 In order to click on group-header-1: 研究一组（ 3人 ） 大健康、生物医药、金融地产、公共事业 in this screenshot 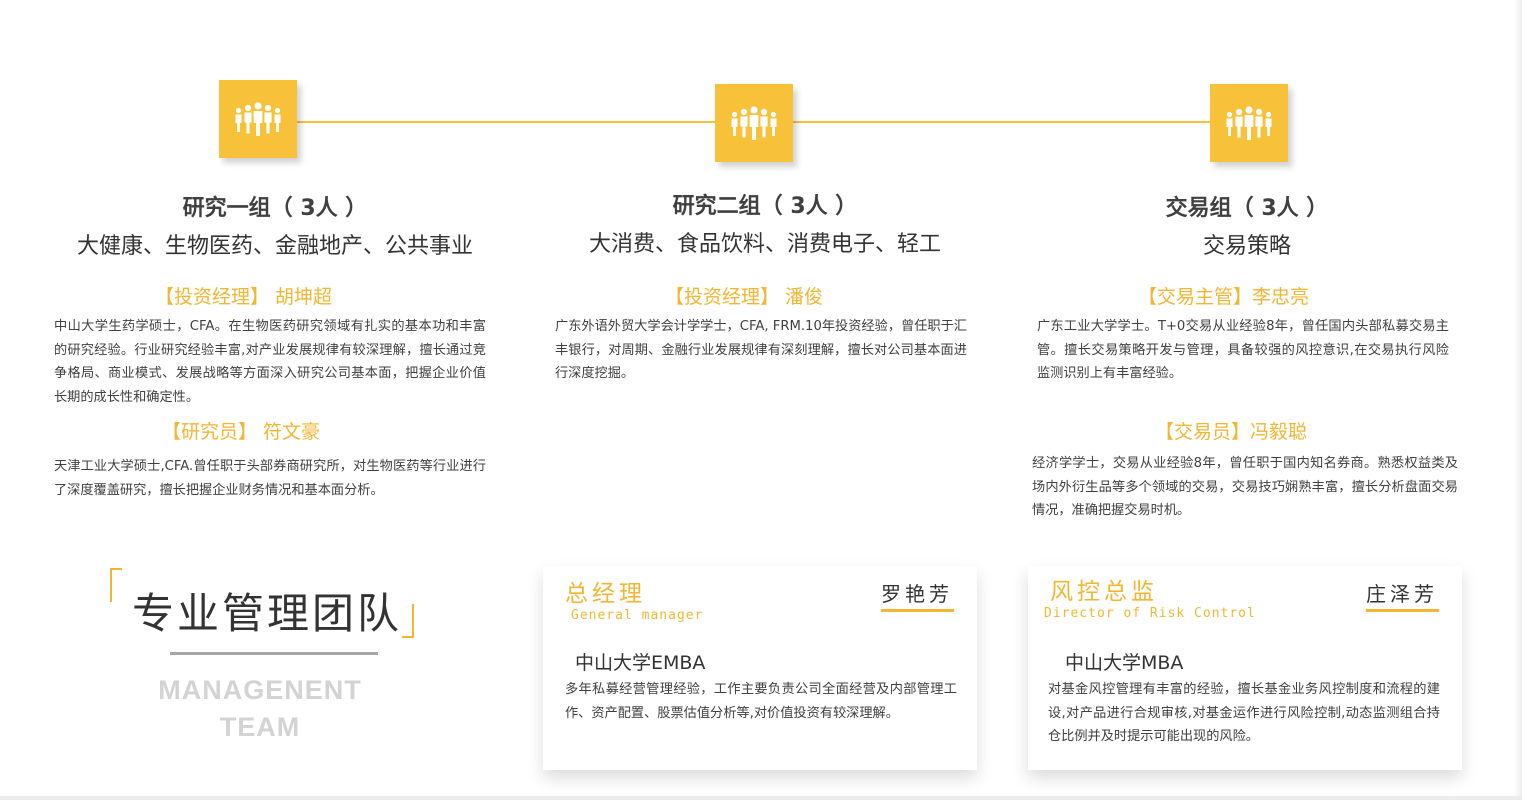, I will do `click(275, 225)`.